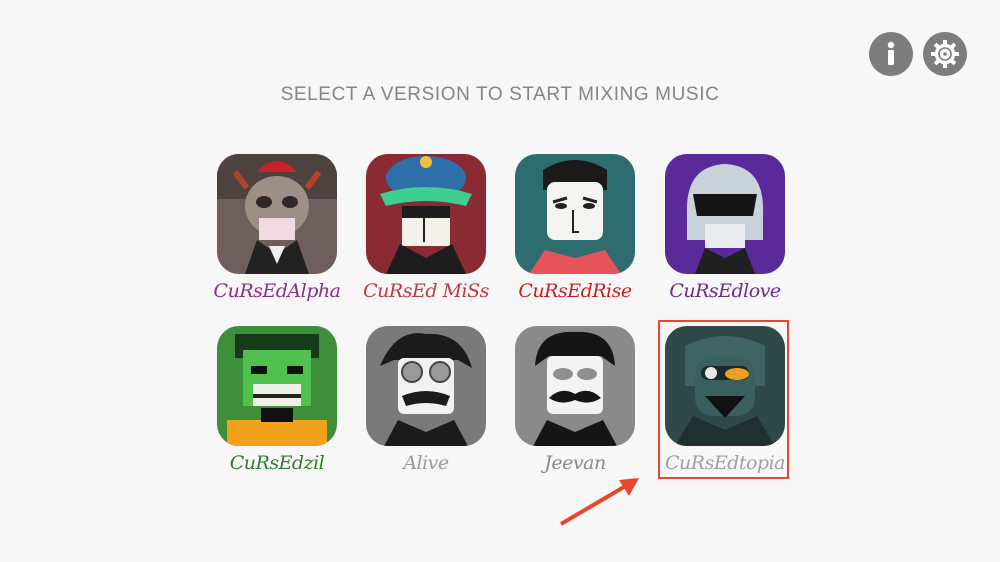  I want to click on version-art-cursedrise, so click(575, 214).